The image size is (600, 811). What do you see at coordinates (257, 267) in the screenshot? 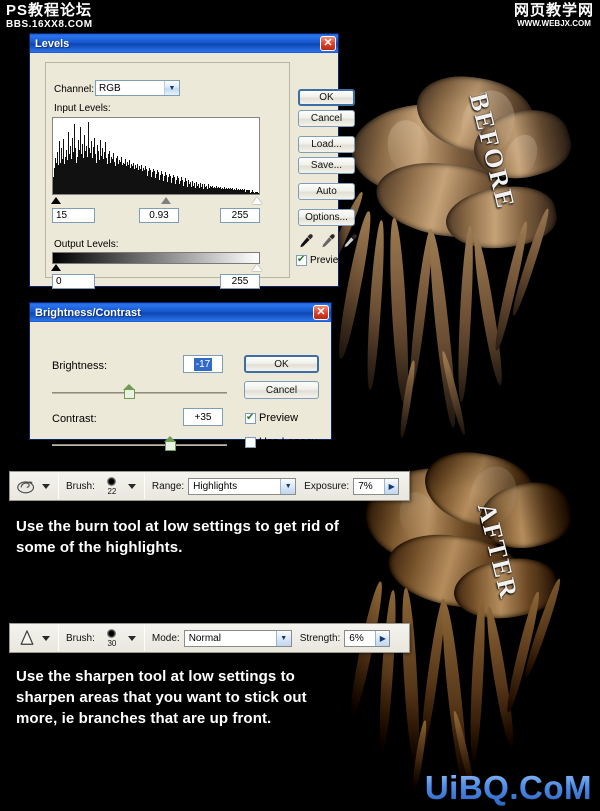
I see `output-white-slider` at bounding box center [257, 267].